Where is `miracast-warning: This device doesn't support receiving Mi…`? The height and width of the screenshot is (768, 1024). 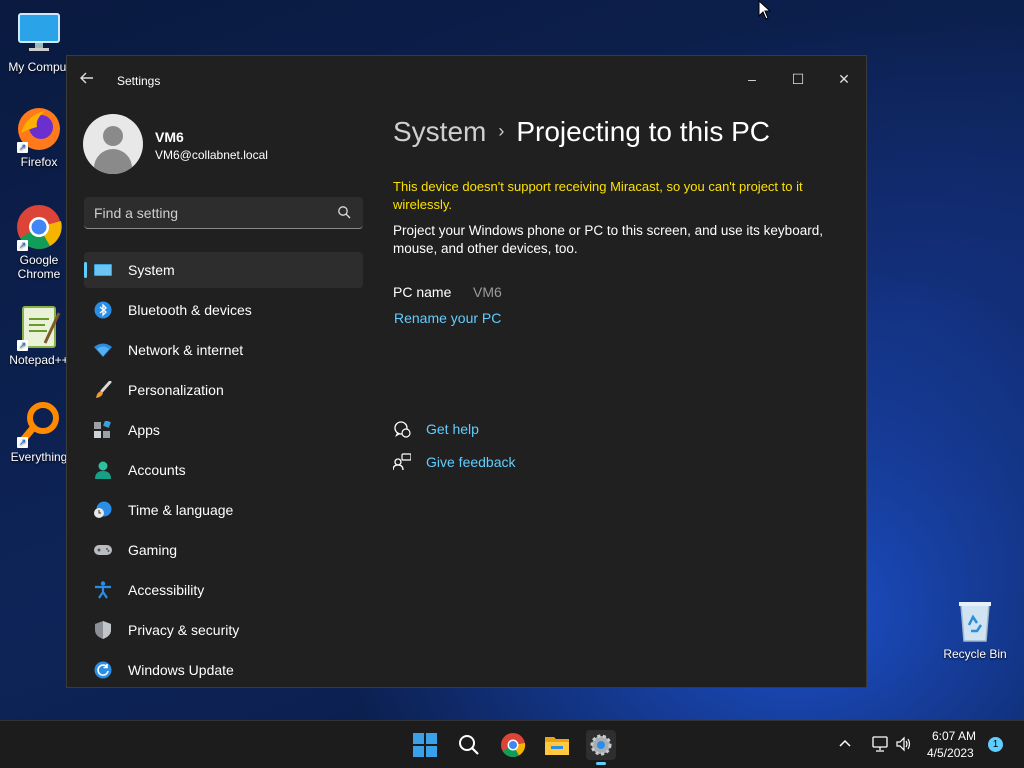 miracast-warning: This device doesn't support receiving Mi… is located at coordinates (598, 195).